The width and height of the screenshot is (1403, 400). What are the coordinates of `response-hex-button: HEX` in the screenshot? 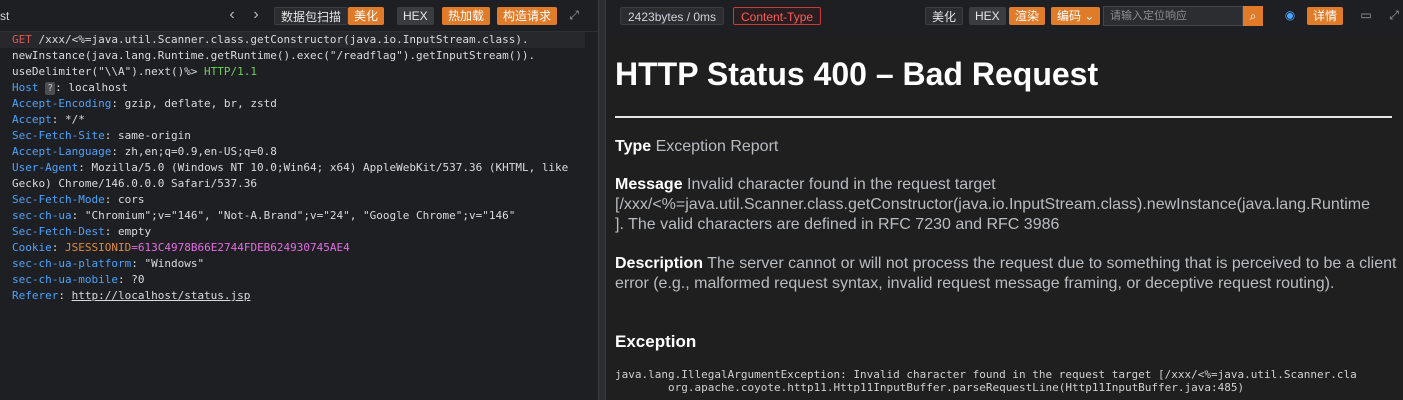 It's located at (987, 16).